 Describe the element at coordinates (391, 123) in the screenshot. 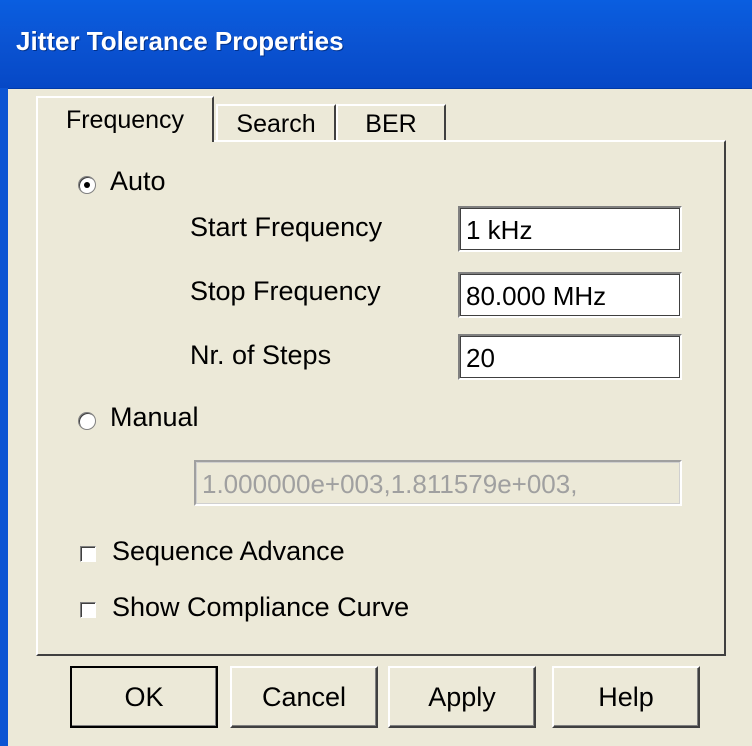

I see `tab-ber: BER` at that location.